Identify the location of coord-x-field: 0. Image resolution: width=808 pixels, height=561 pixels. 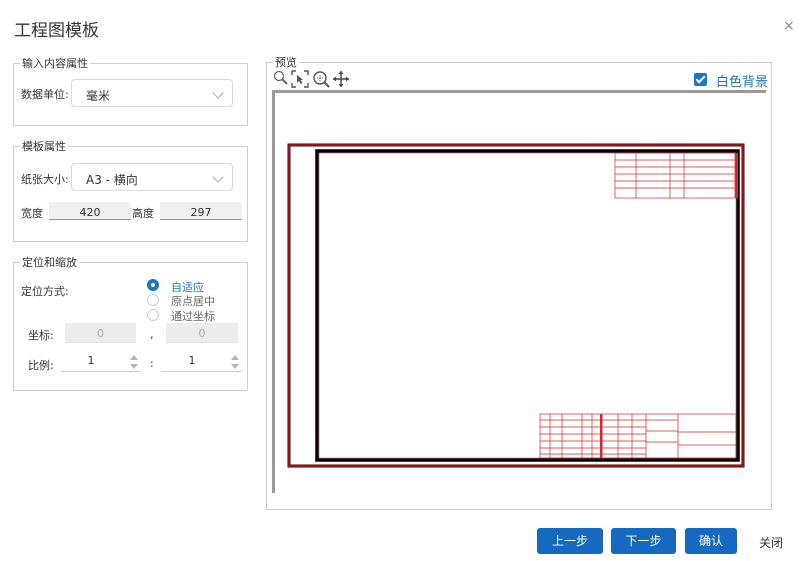
(100, 333).